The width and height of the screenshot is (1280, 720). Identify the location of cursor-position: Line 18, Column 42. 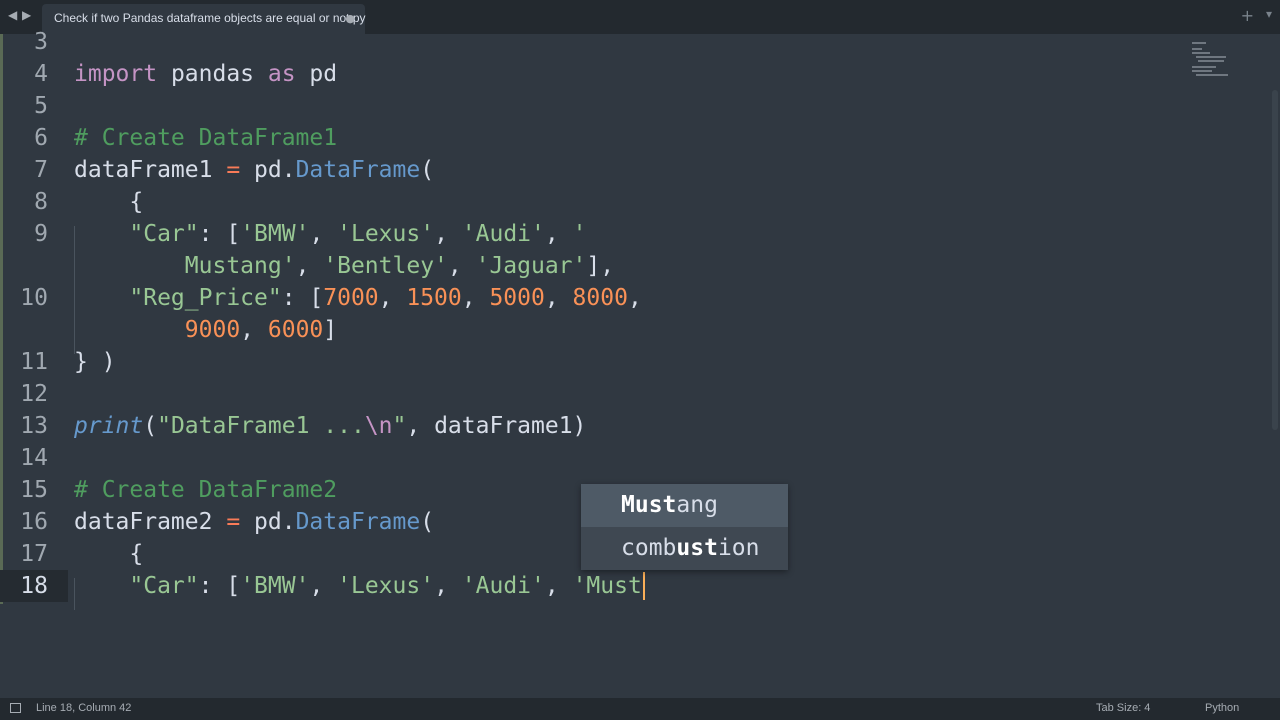
(84, 708).